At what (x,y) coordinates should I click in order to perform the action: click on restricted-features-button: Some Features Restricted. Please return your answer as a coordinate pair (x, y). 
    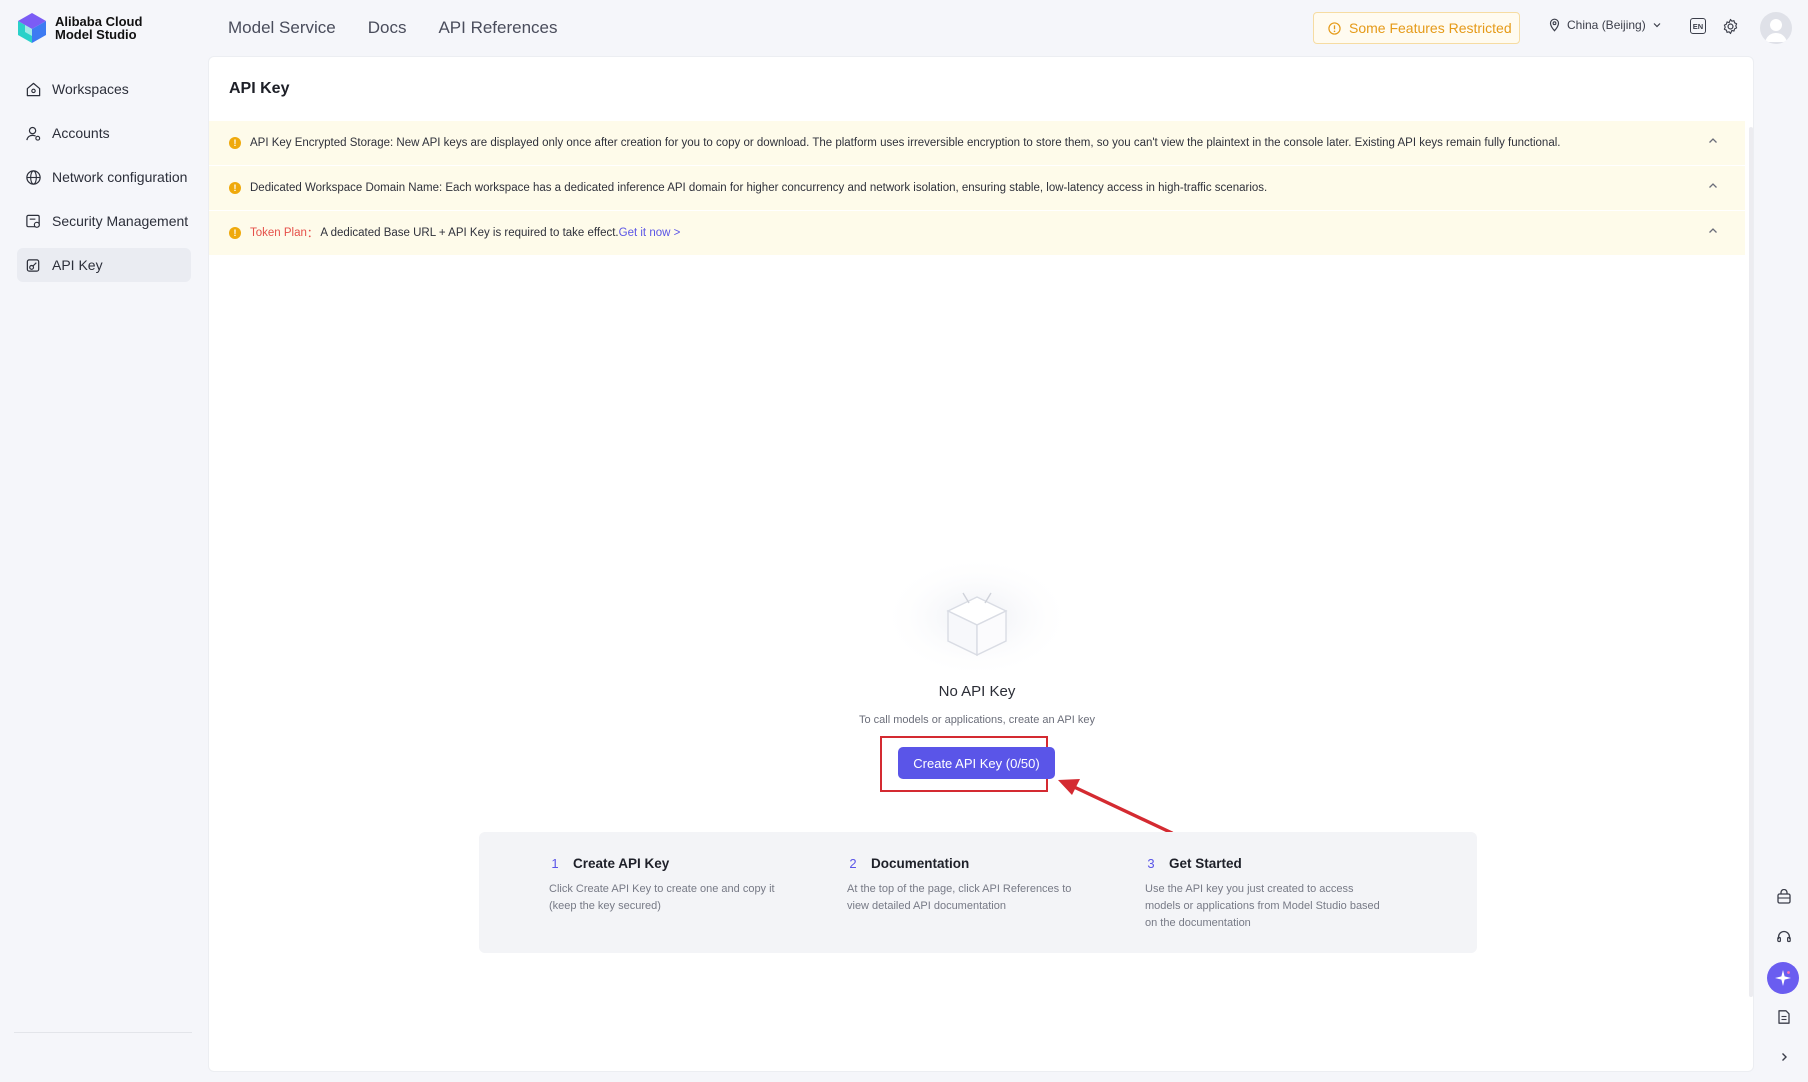
    Looking at the image, I should click on (1416, 28).